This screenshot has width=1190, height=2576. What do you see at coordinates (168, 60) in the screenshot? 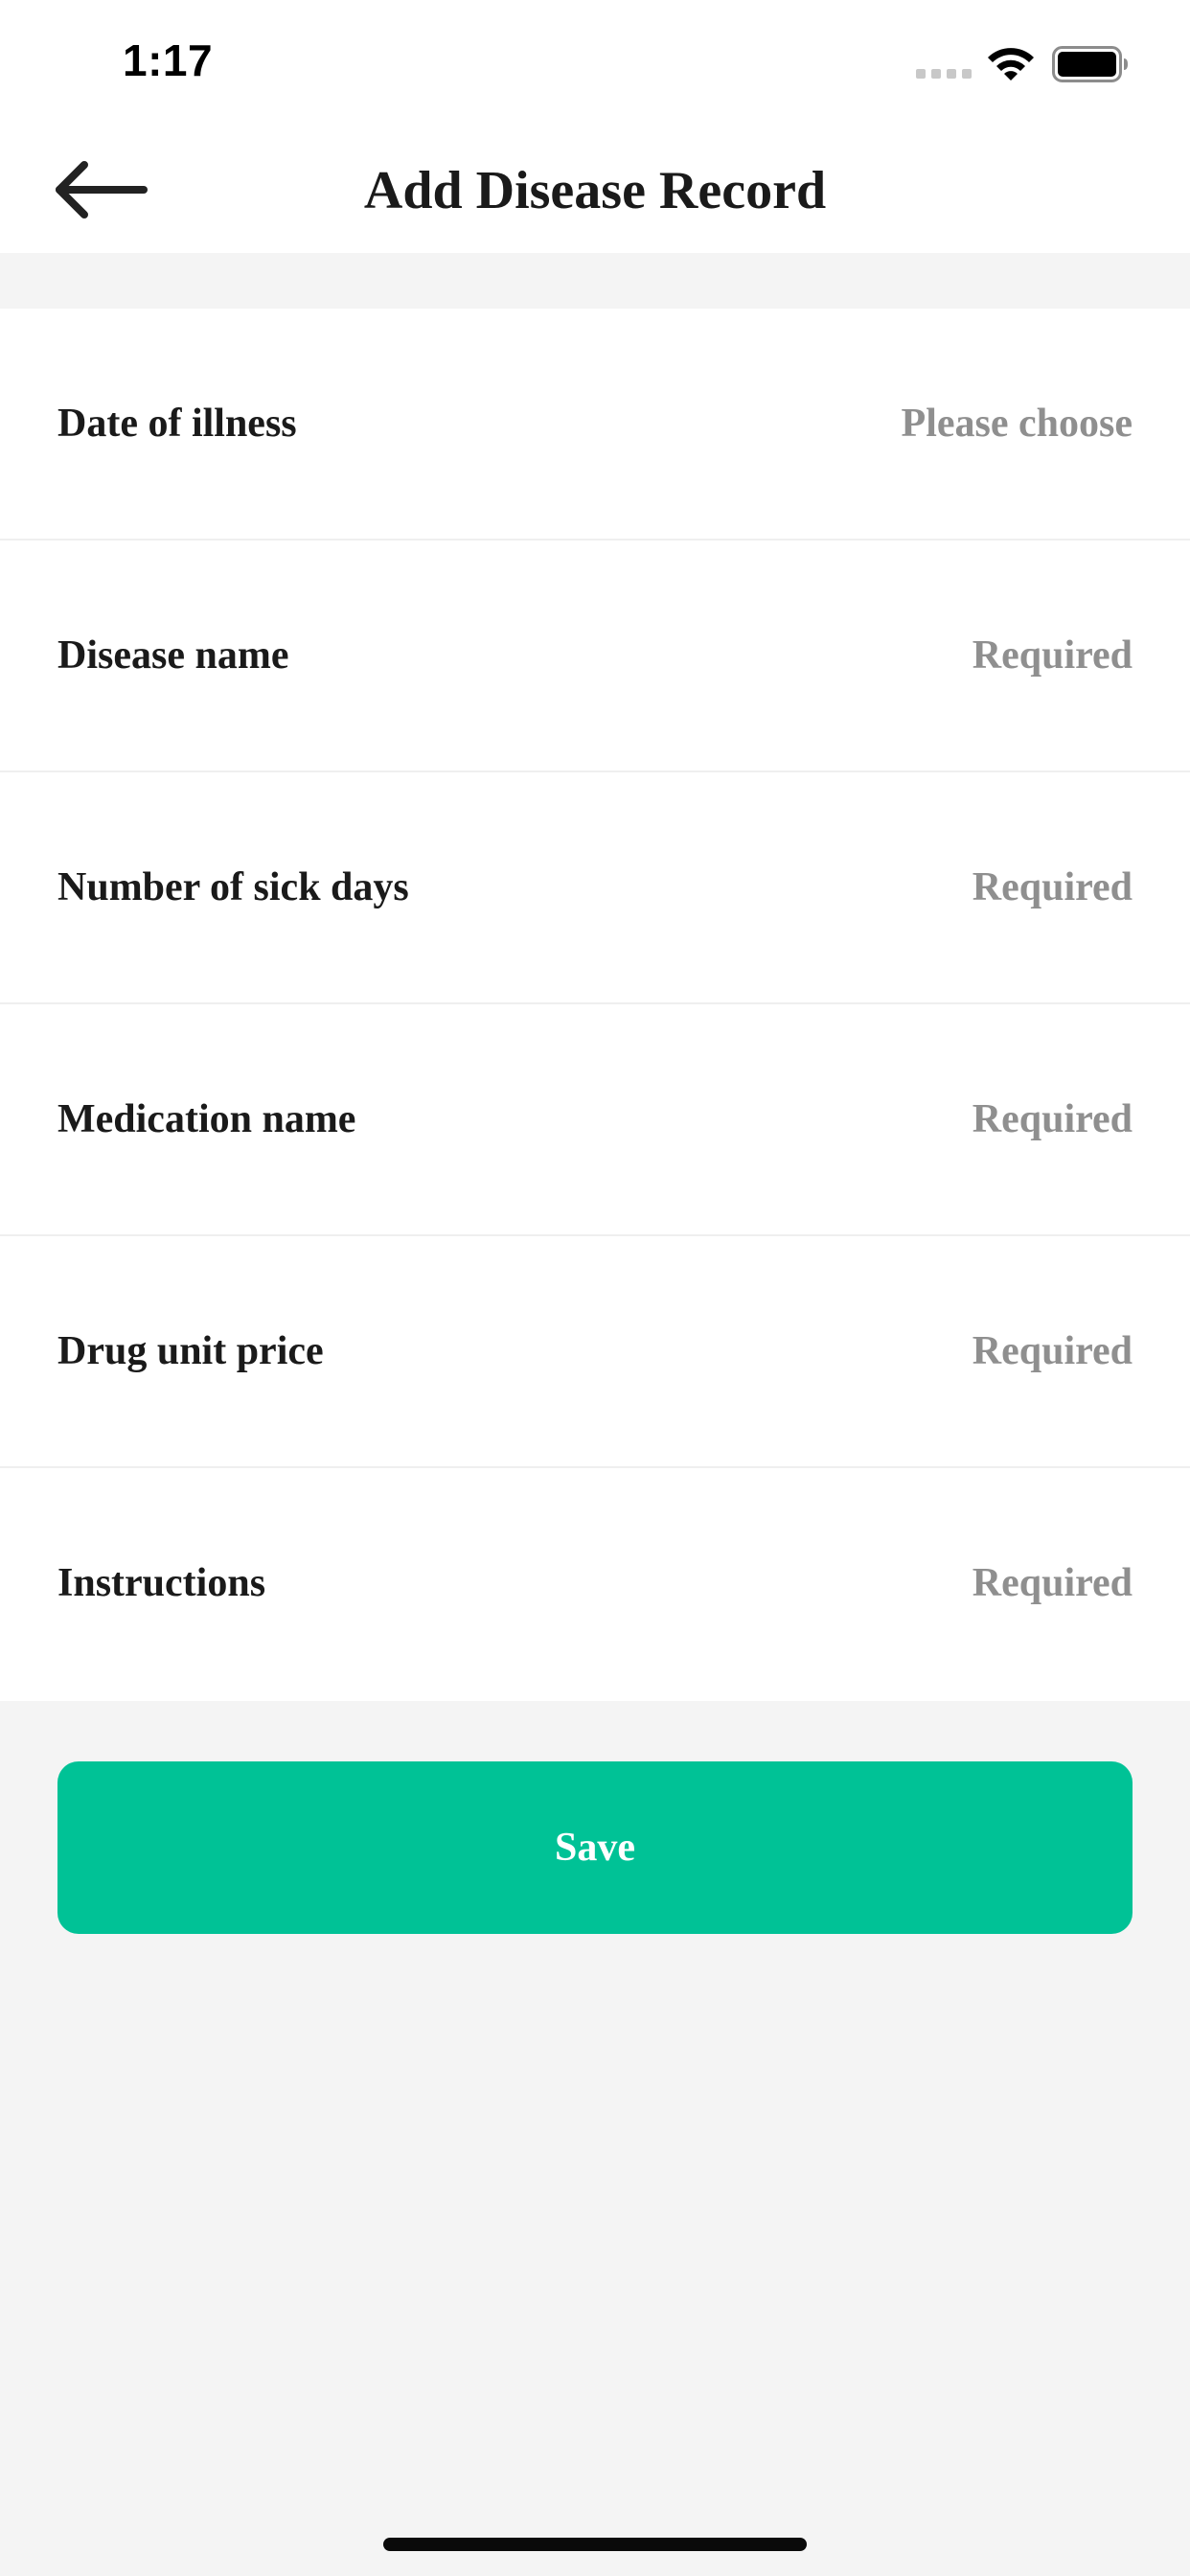
I see `status-time: 1:17` at bounding box center [168, 60].